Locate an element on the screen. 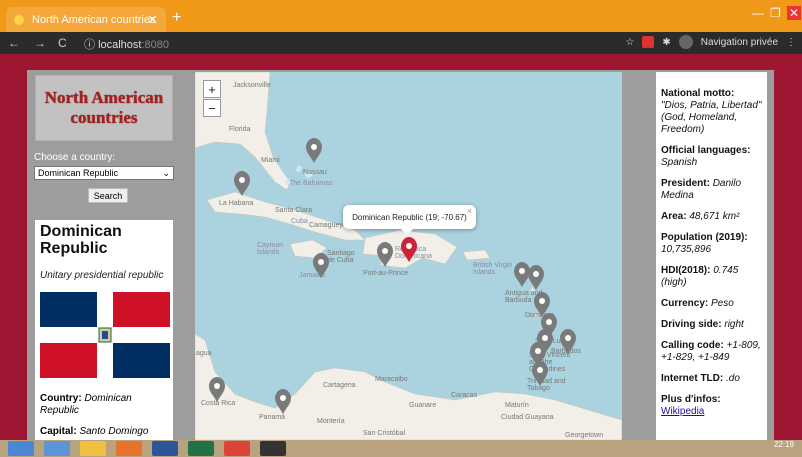 The height and width of the screenshot is (457, 802). close-tab-icon: ✕ is located at coordinates (152, 20).